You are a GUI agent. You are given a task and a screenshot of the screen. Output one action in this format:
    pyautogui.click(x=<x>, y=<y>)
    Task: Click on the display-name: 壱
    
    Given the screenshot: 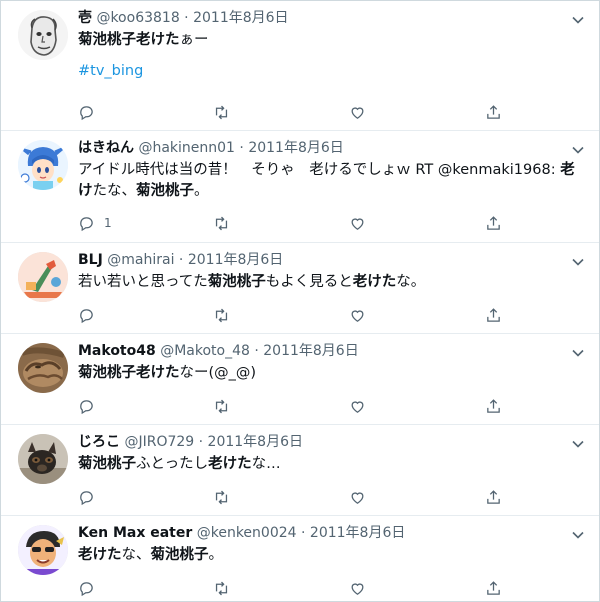 What is the action you would take?
    pyautogui.click(x=85, y=18)
    